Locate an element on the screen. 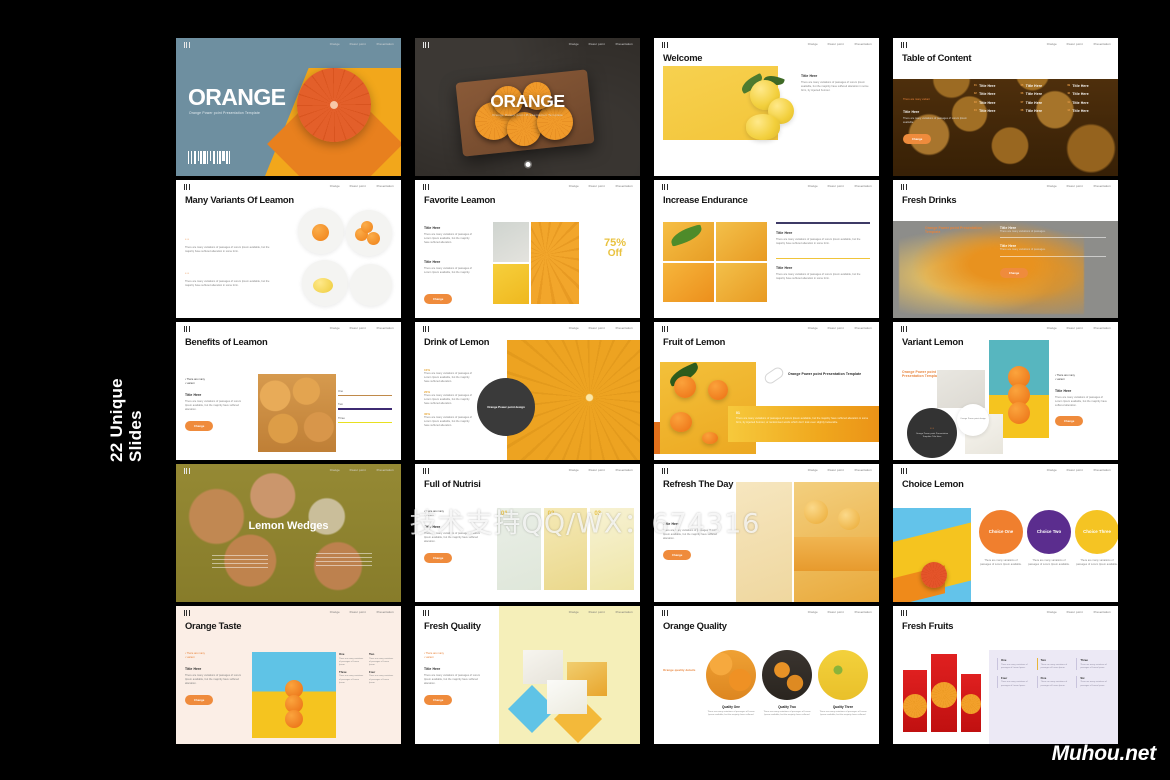 This screenshot has width=1170, height=780. peeled-orange-image is located at coordinates (681, 422).